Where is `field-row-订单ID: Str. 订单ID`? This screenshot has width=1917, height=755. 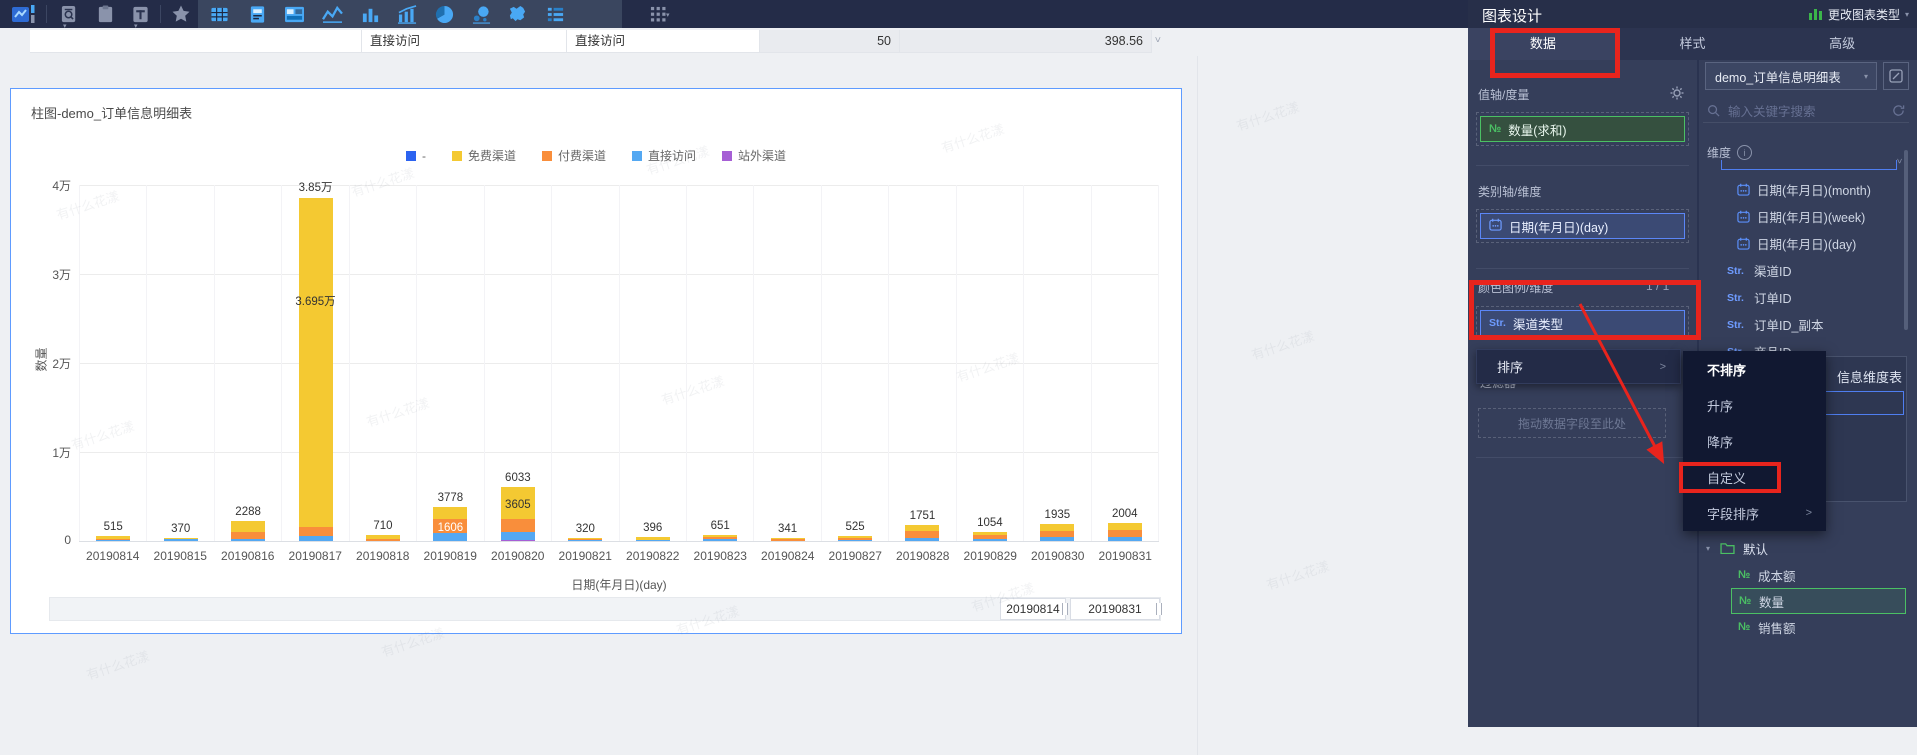
field-row-订单ID: Str. 订单ID is located at coordinates (1807, 297).